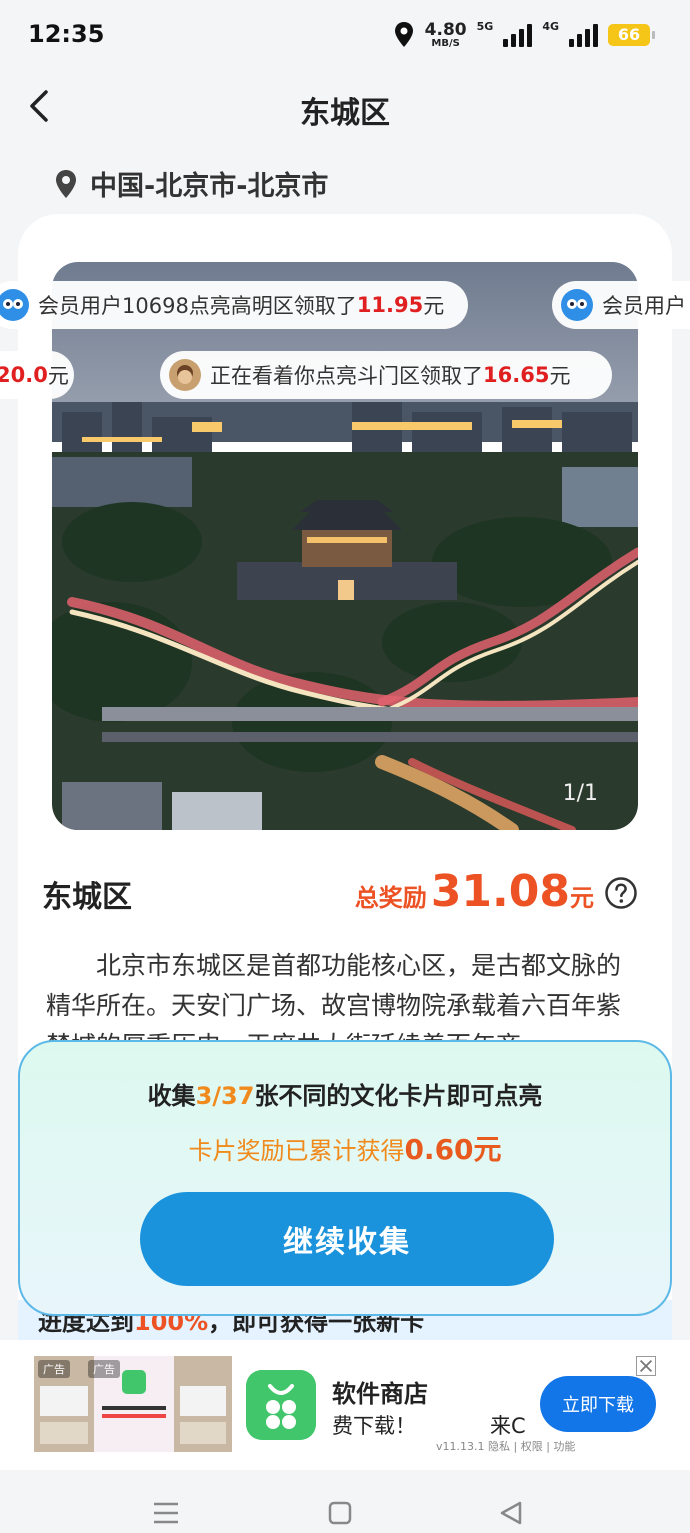  What do you see at coordinates (166, 1513) in the screenshot?
I see `menu-icon` at bounding box center [166, 1513].